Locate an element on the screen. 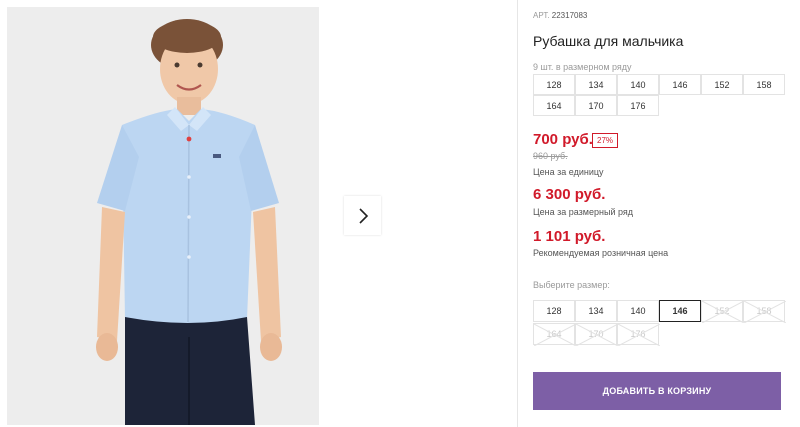  chevron-right-icon is located at coordinates (363, 215).